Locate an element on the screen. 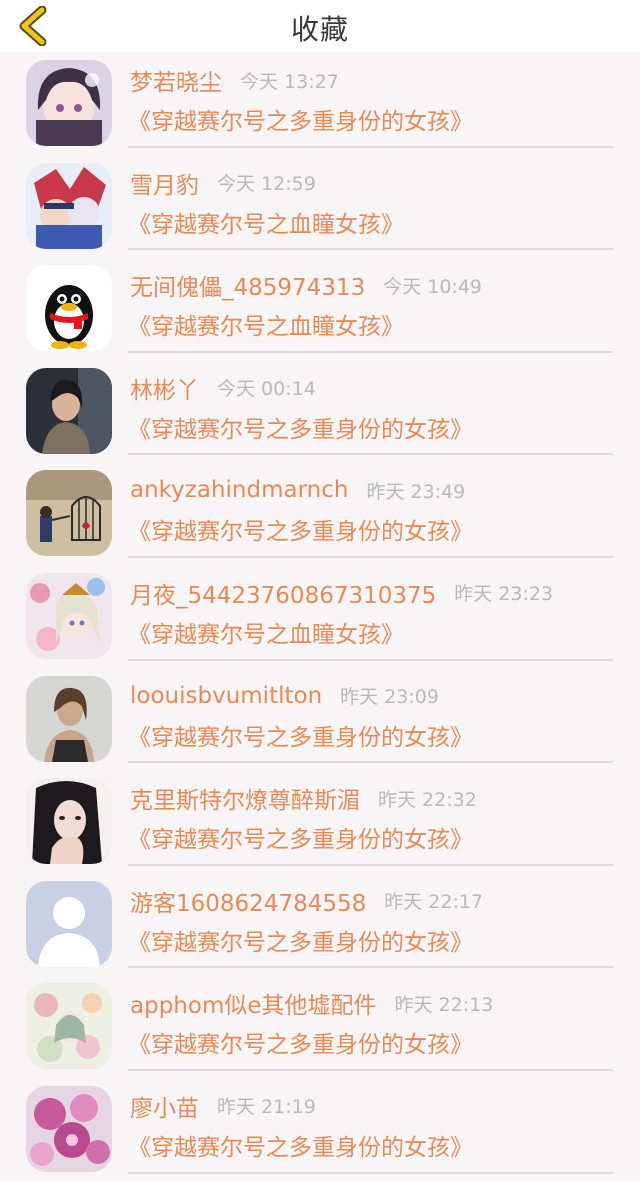 The width and height of the screenshot is (640, 1181). user-name: 林彬丫 is located at coordinates (164, 388).